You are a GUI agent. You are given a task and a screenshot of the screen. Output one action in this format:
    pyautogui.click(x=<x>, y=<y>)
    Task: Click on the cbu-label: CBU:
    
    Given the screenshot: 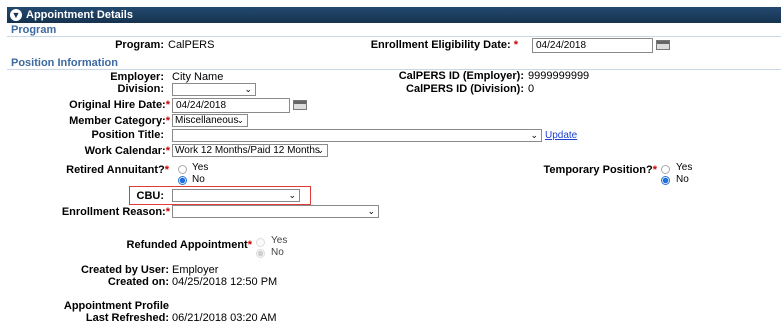 What is the action you would take?
    pyautogui.click(x=150, y=196)
    